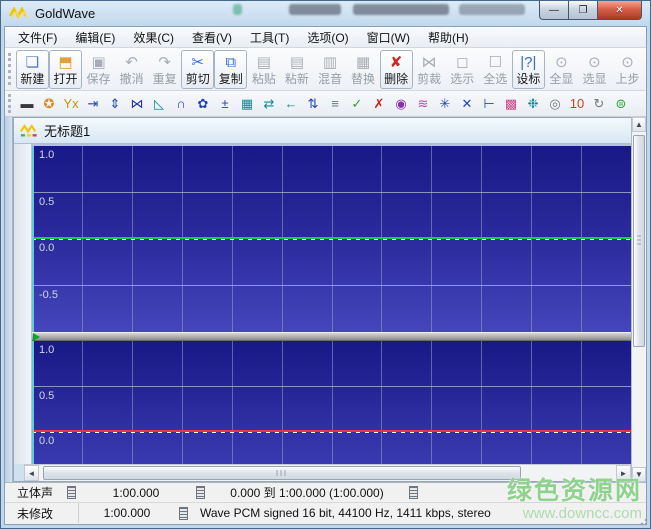  I want to click on vertical-scroll-thumb, so click(639, 241).